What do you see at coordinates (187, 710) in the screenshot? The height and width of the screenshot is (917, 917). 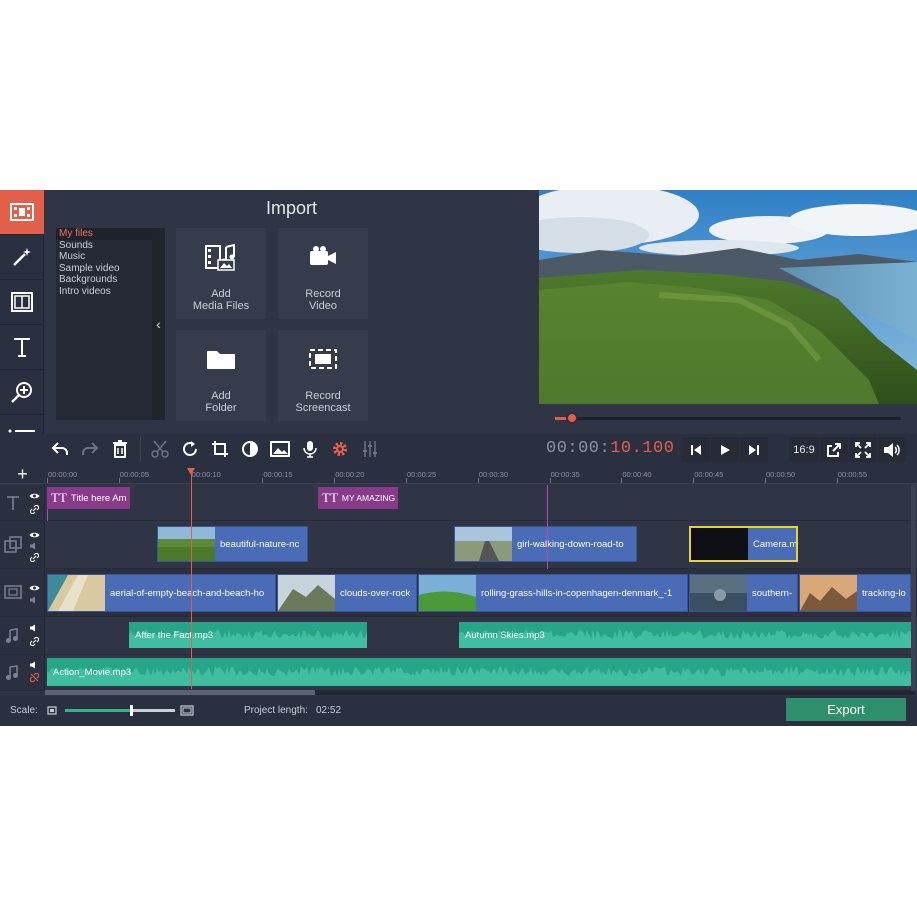 I see `zoom-in-timeline-icon` at bounding box center [187, 710].